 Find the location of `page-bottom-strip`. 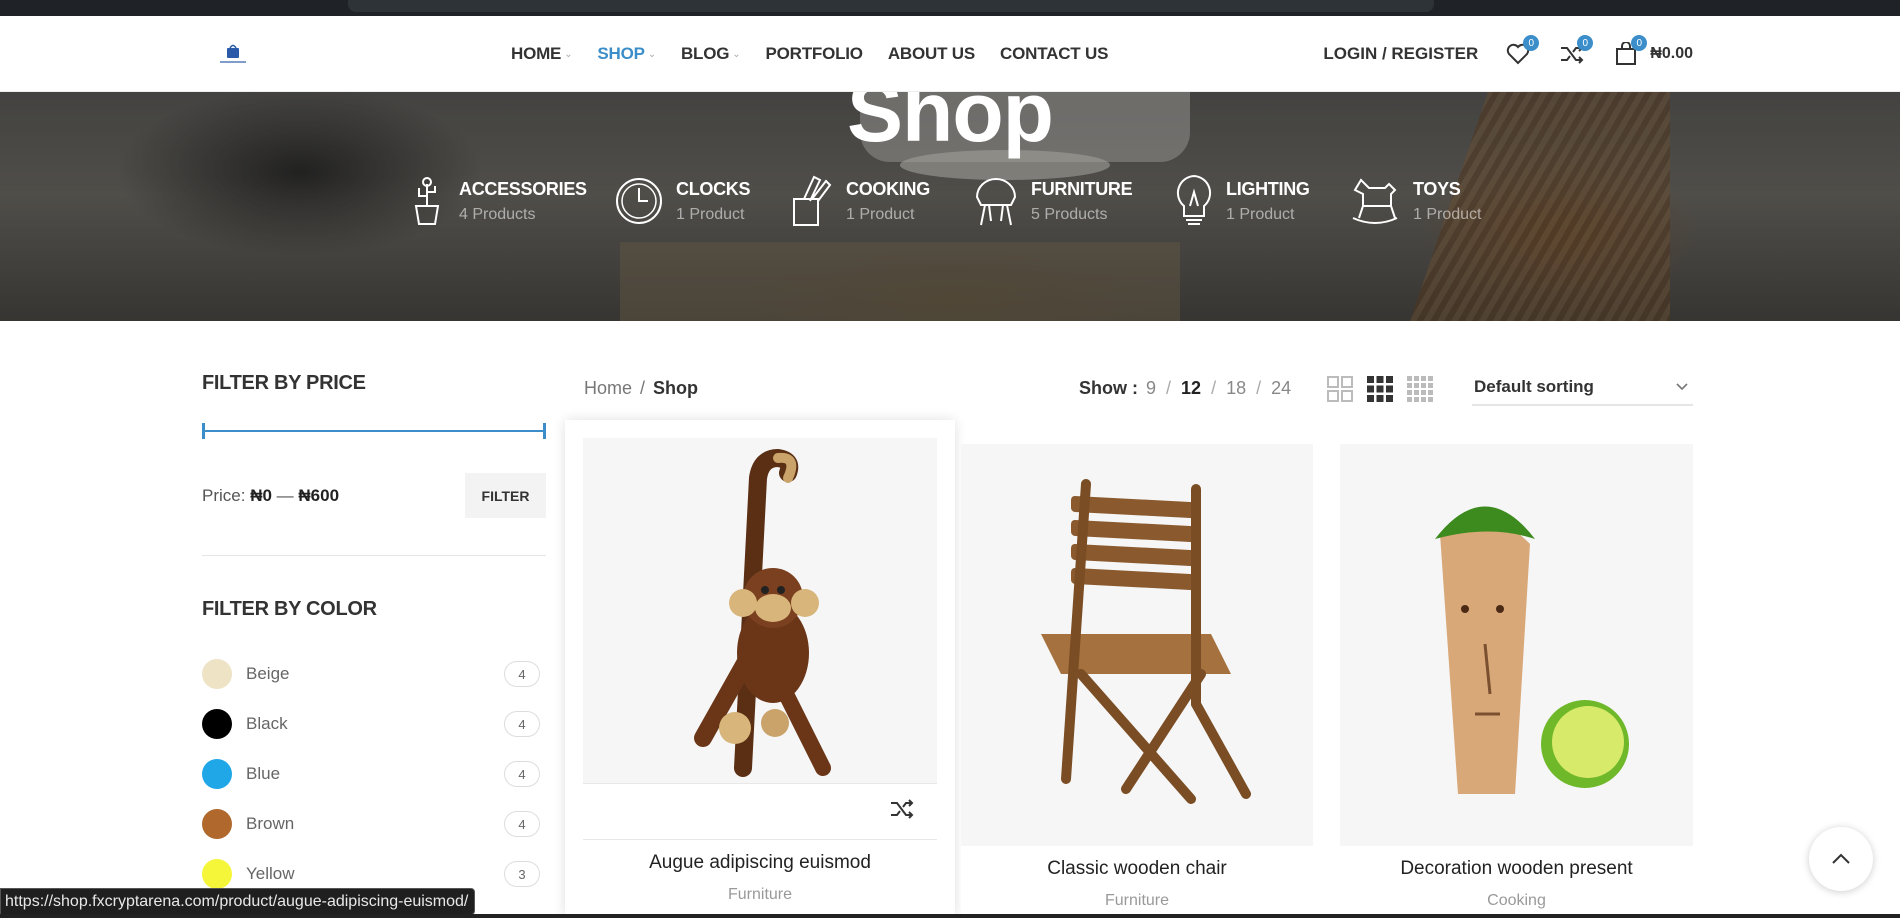

page-bottom-strip is located at coordinates (950, 916).